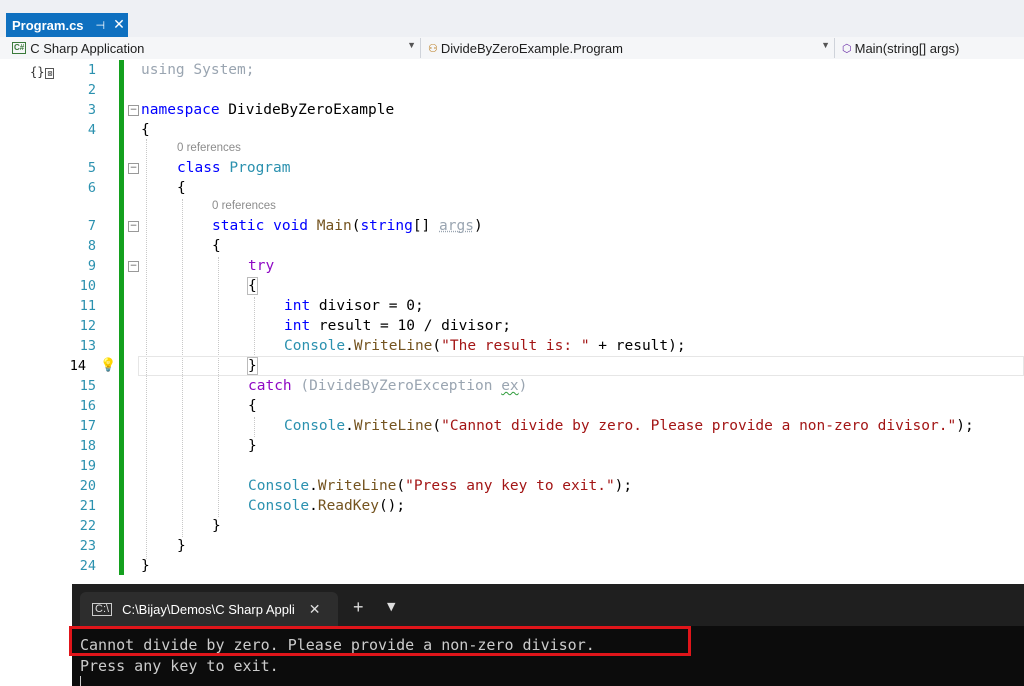 This screenshot has height=686, width=1024. Describe the element at coordinates (91, 70) in the screenshot. I see `line-number: 1` at that location.